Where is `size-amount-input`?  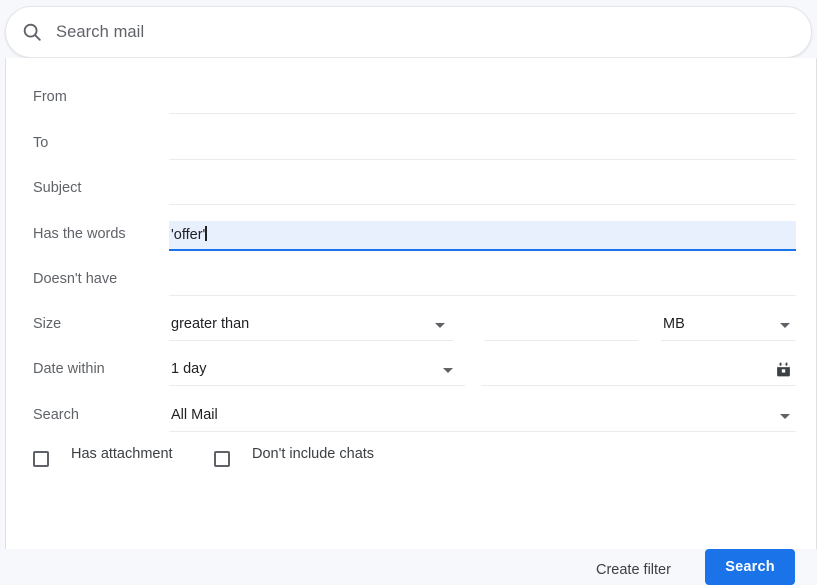
size-amount-input is located at coordinates (561, 326).